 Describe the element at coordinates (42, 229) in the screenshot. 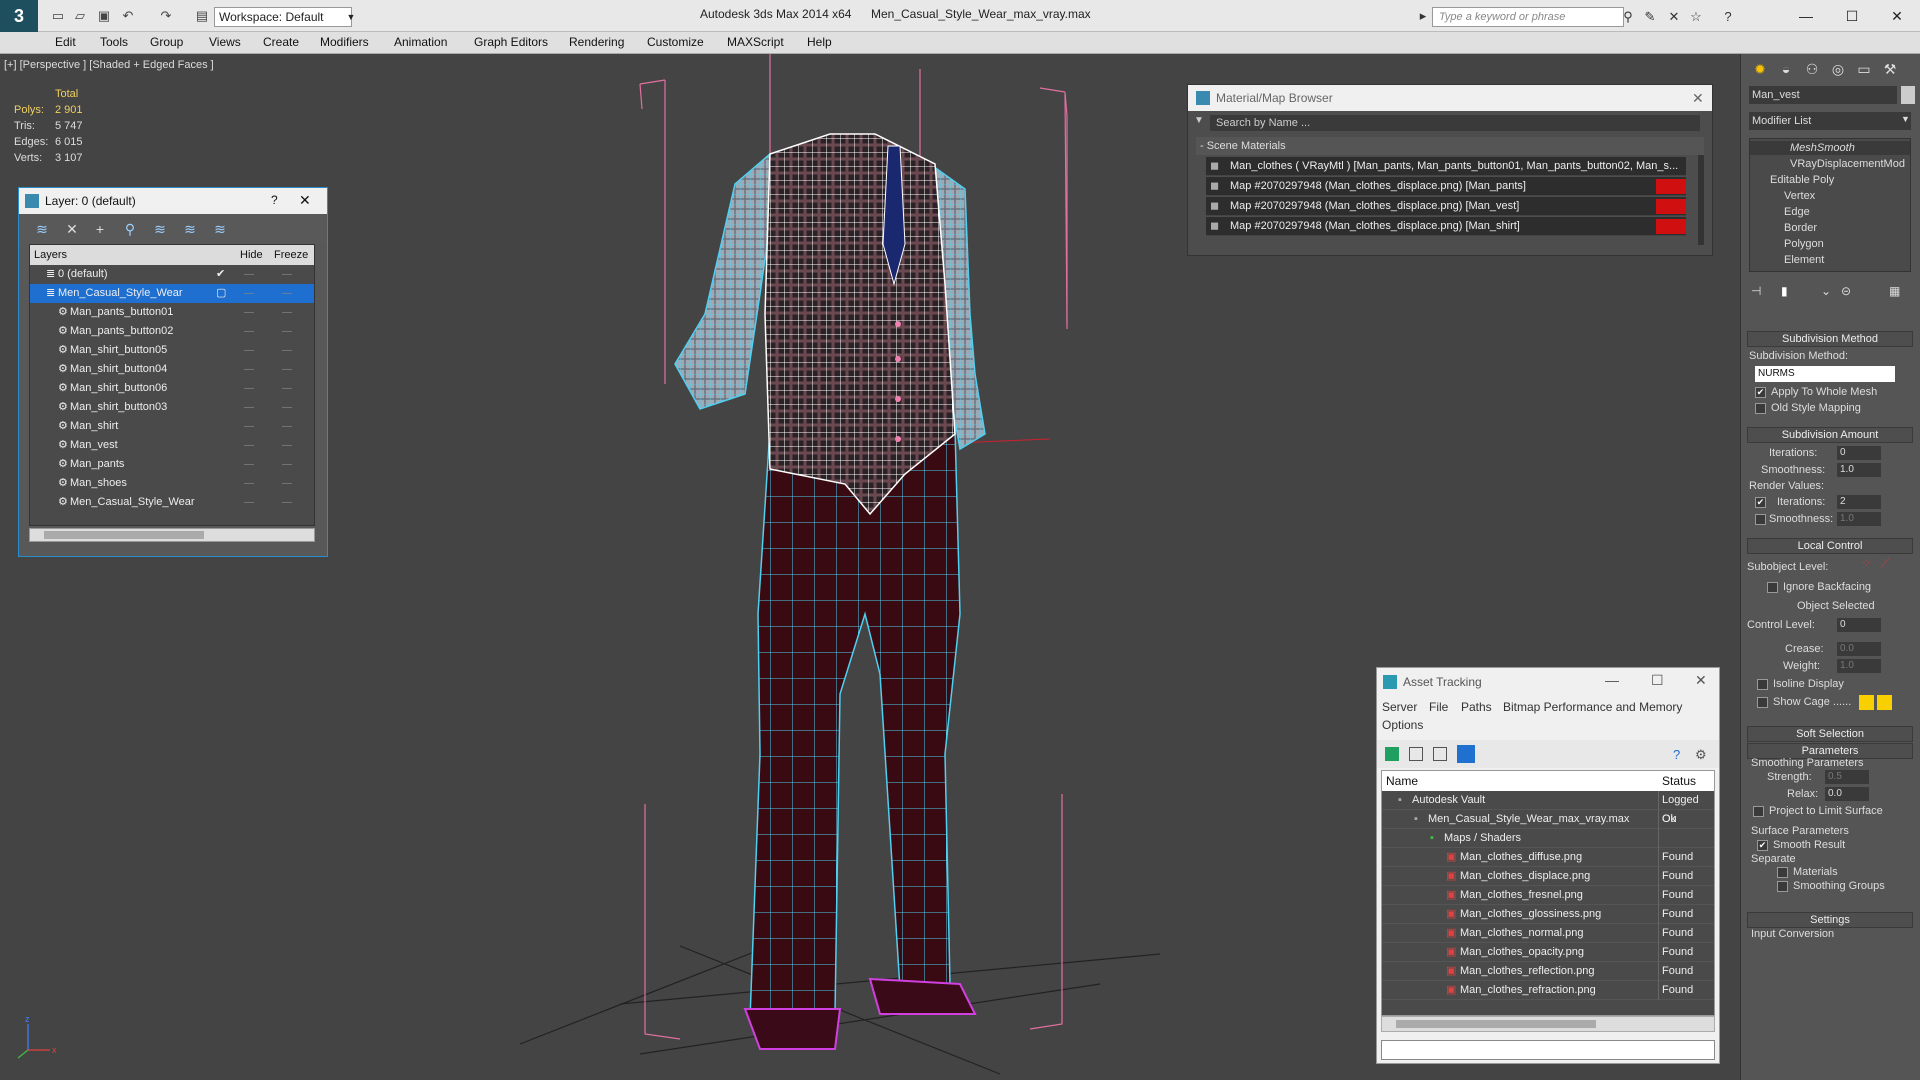

I see `create-layer-icon: ≋` at that location.